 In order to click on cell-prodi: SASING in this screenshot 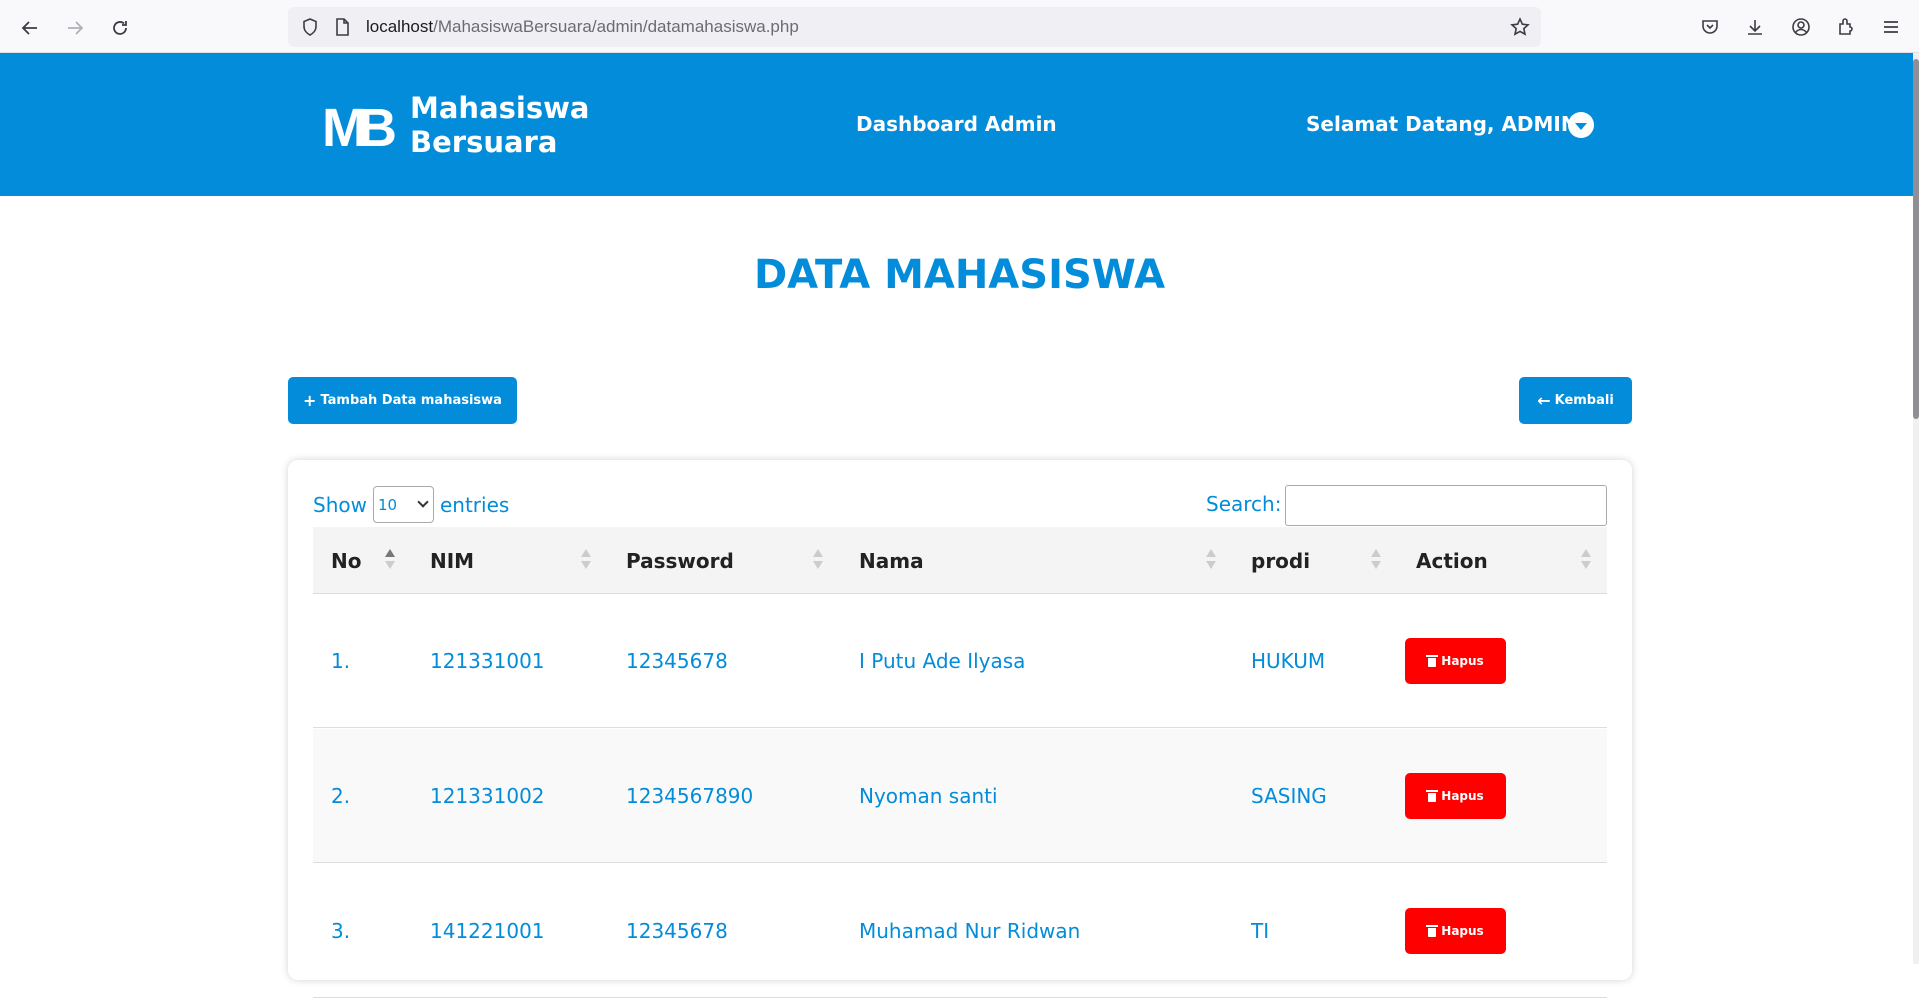, I will do `click(1289, 796)`.